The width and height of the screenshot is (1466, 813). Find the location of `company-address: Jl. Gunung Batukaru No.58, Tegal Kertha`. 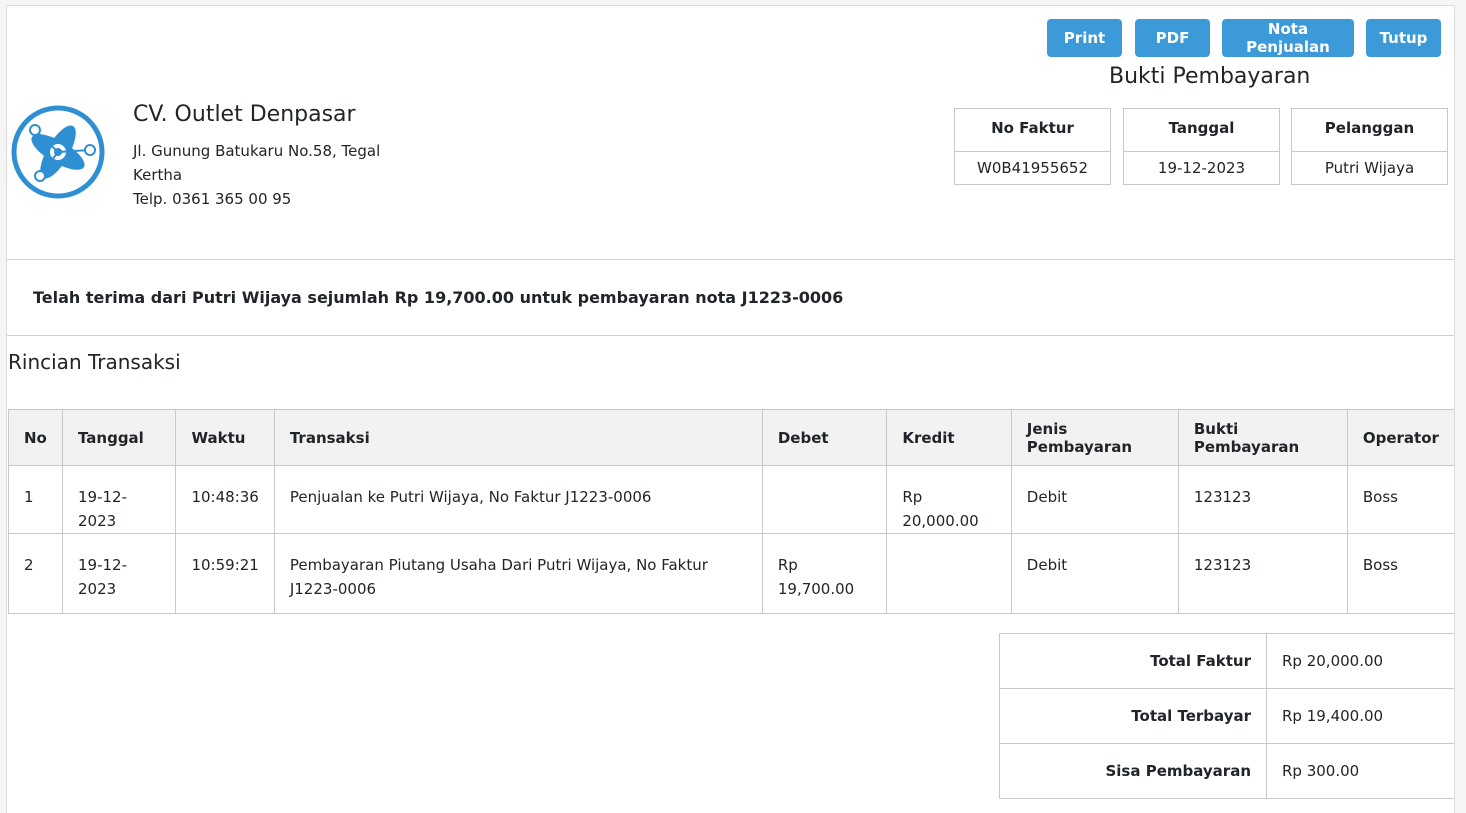

company-address: Jl. Gunung Batukaru No.58, Tegal Kertha is located at coordinates (257, 163).